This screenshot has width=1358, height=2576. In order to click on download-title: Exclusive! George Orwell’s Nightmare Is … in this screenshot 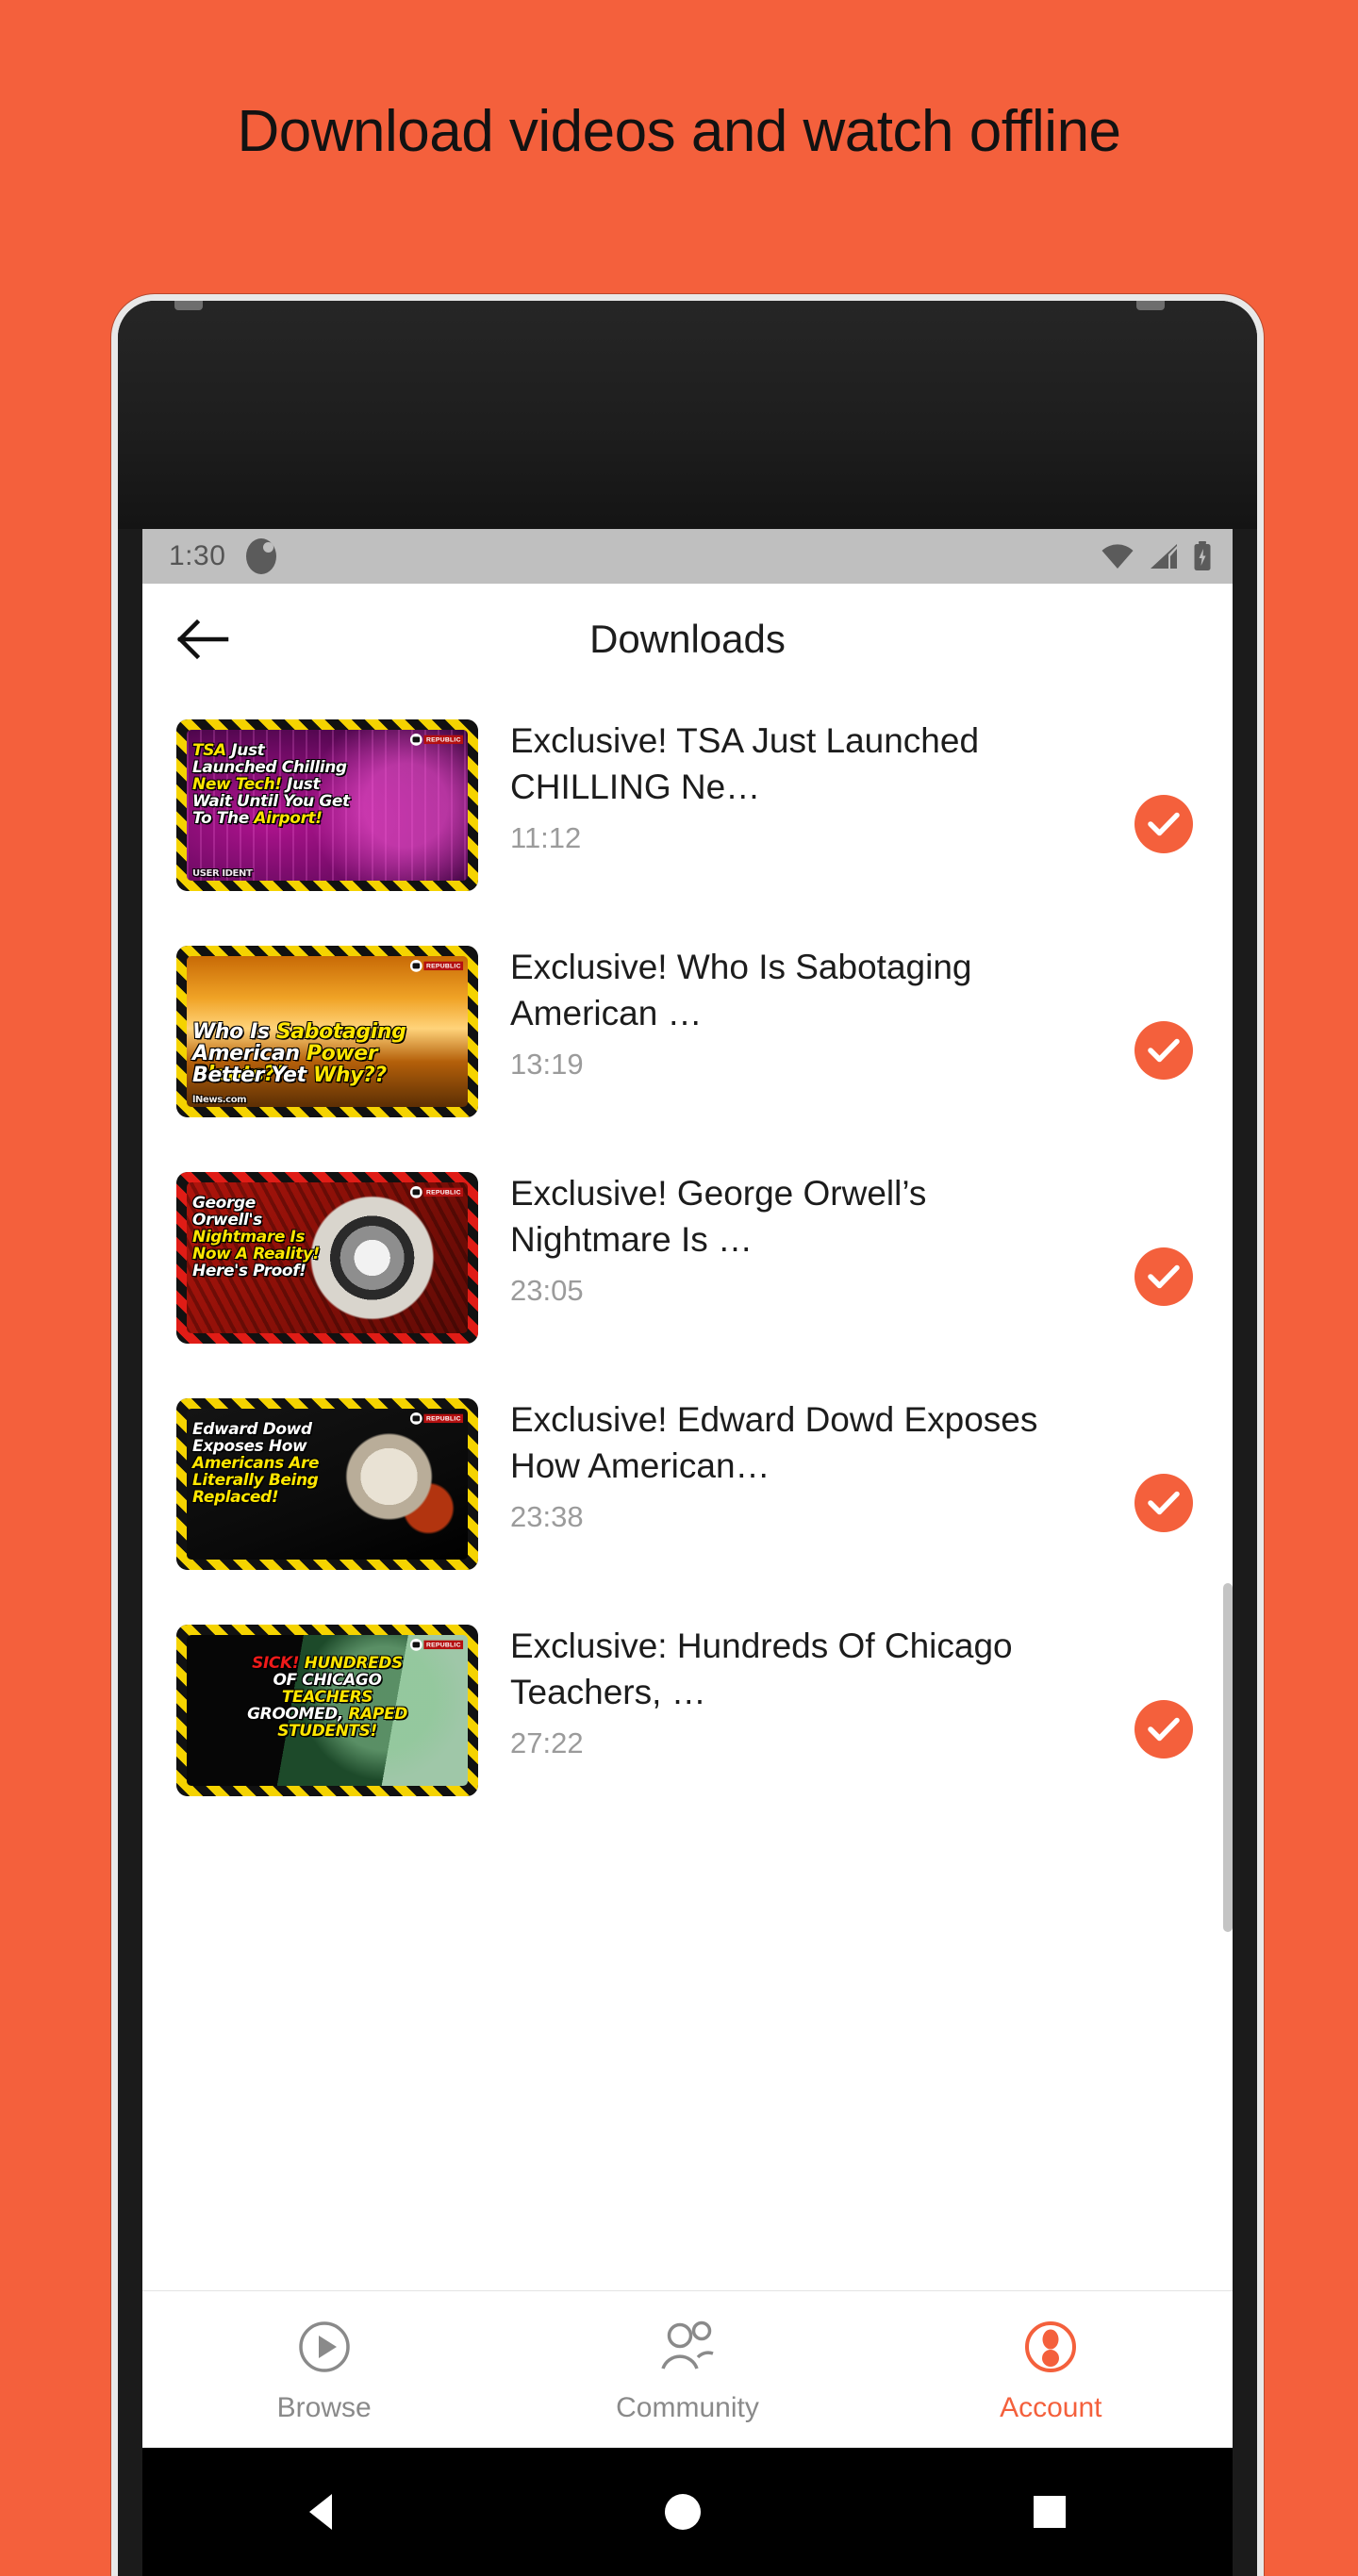, I will do `click(718, 1217)`.